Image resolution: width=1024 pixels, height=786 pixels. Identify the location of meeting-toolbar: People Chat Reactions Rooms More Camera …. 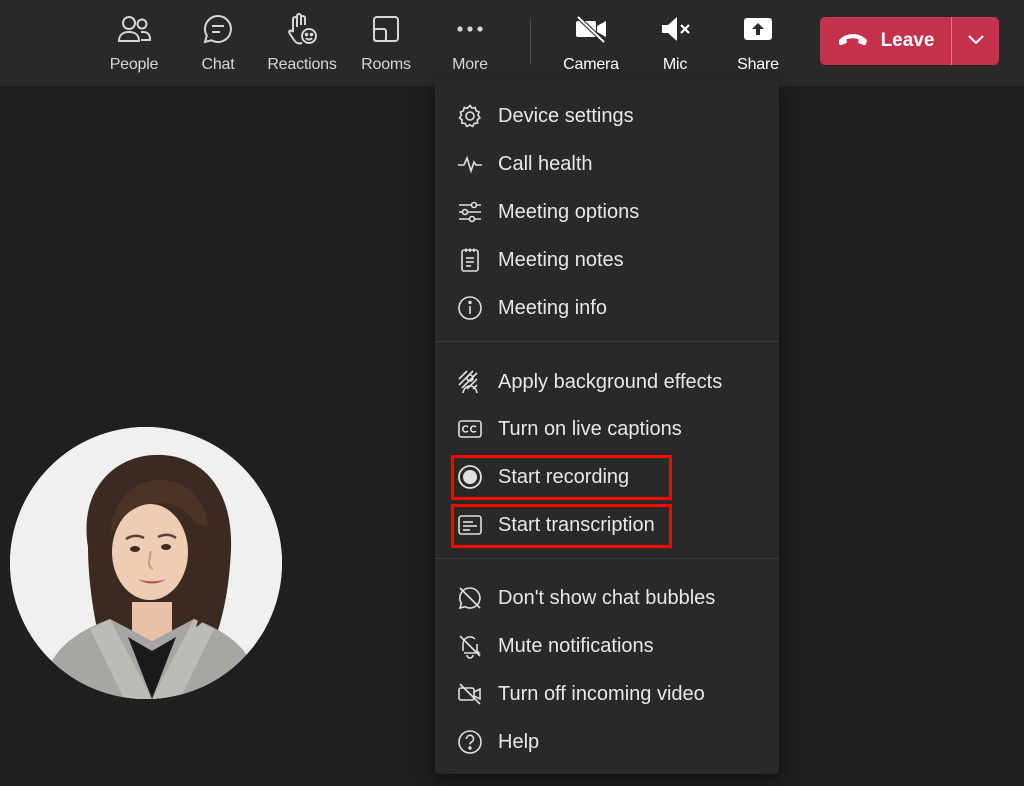
(512, 43).